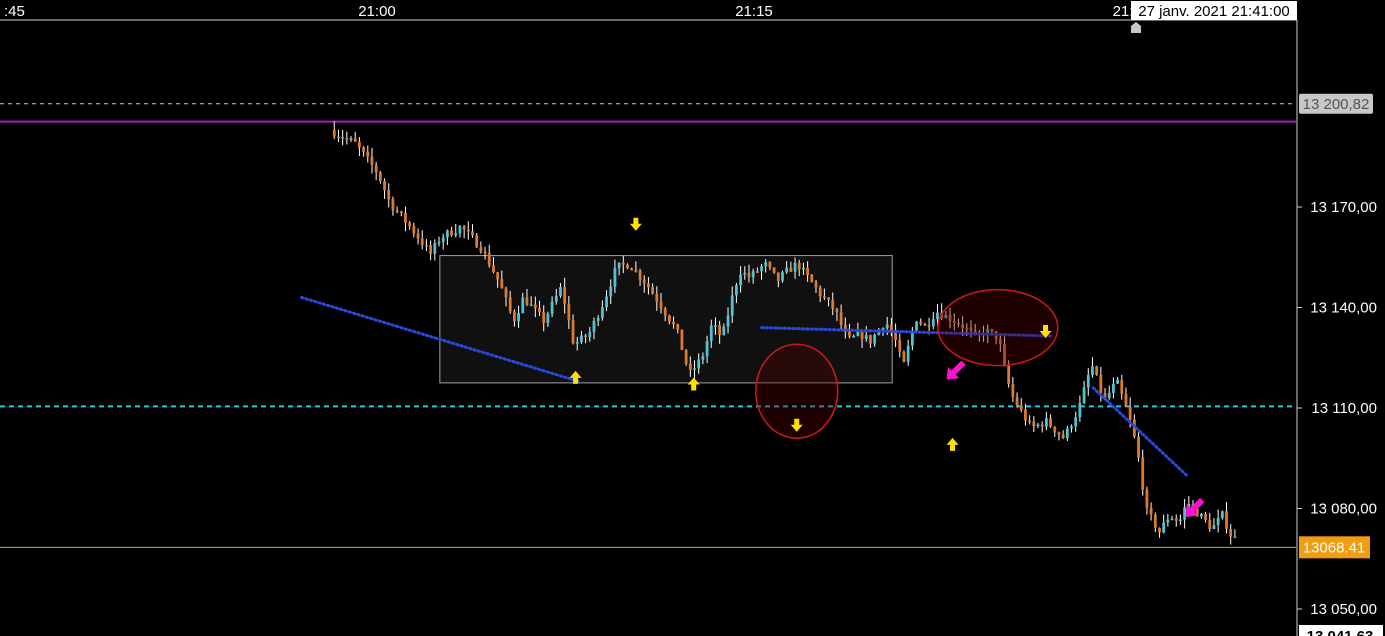 This screenshot has width=1385, height=636. I want to click on price-tick-label: 13 140,00, so click(1343, 308).